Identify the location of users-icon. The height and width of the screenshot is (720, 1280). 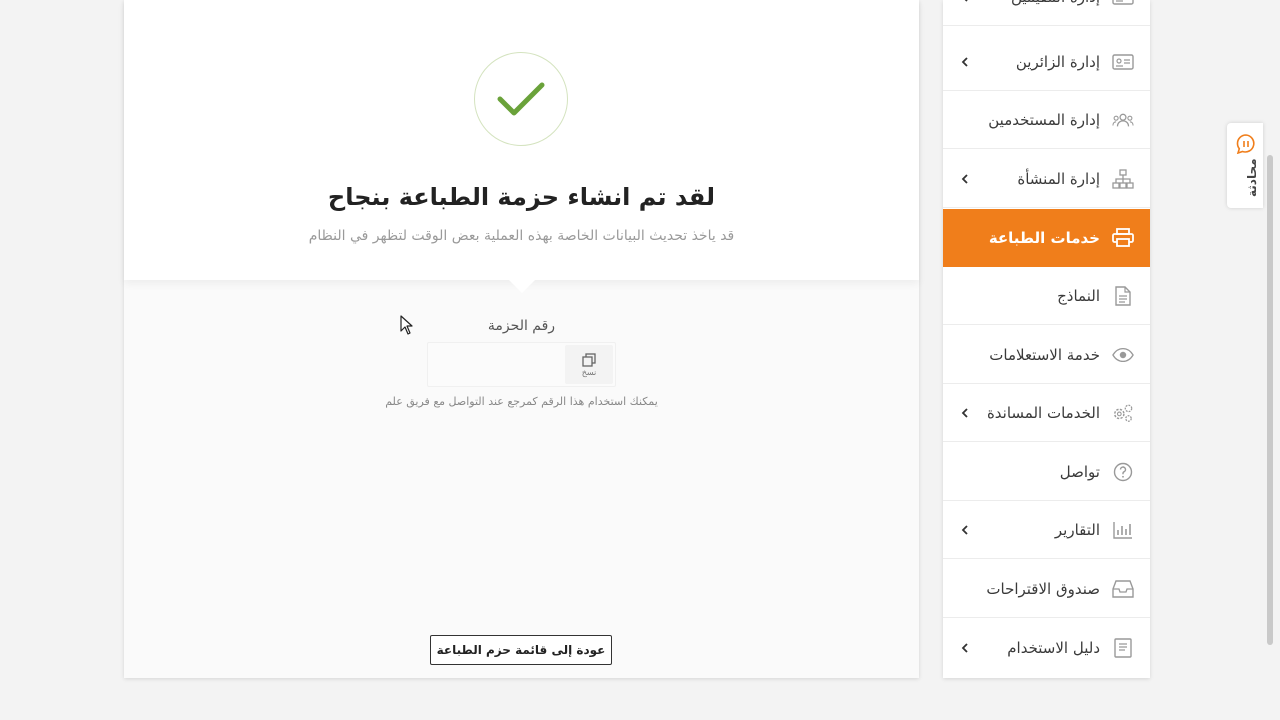
(1123, 120).